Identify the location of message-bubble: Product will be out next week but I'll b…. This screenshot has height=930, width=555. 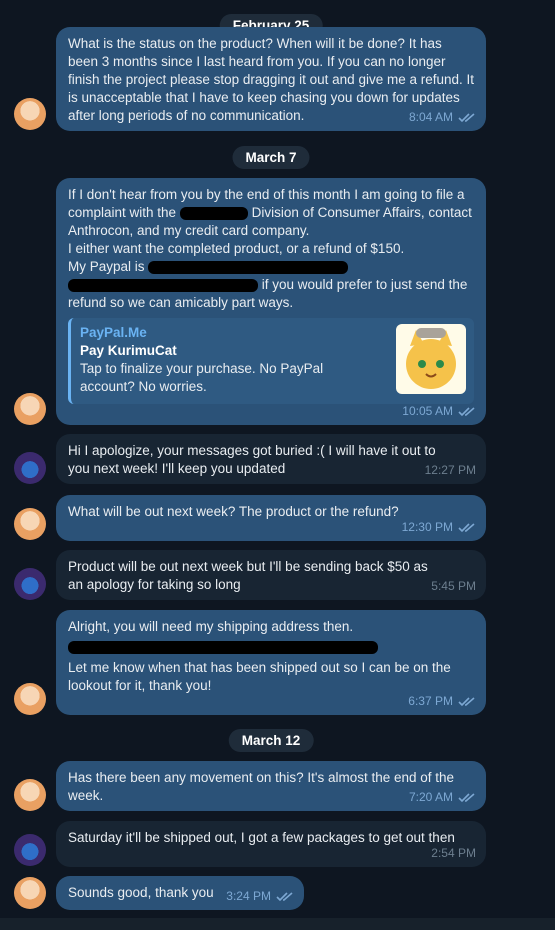
(271, 575).